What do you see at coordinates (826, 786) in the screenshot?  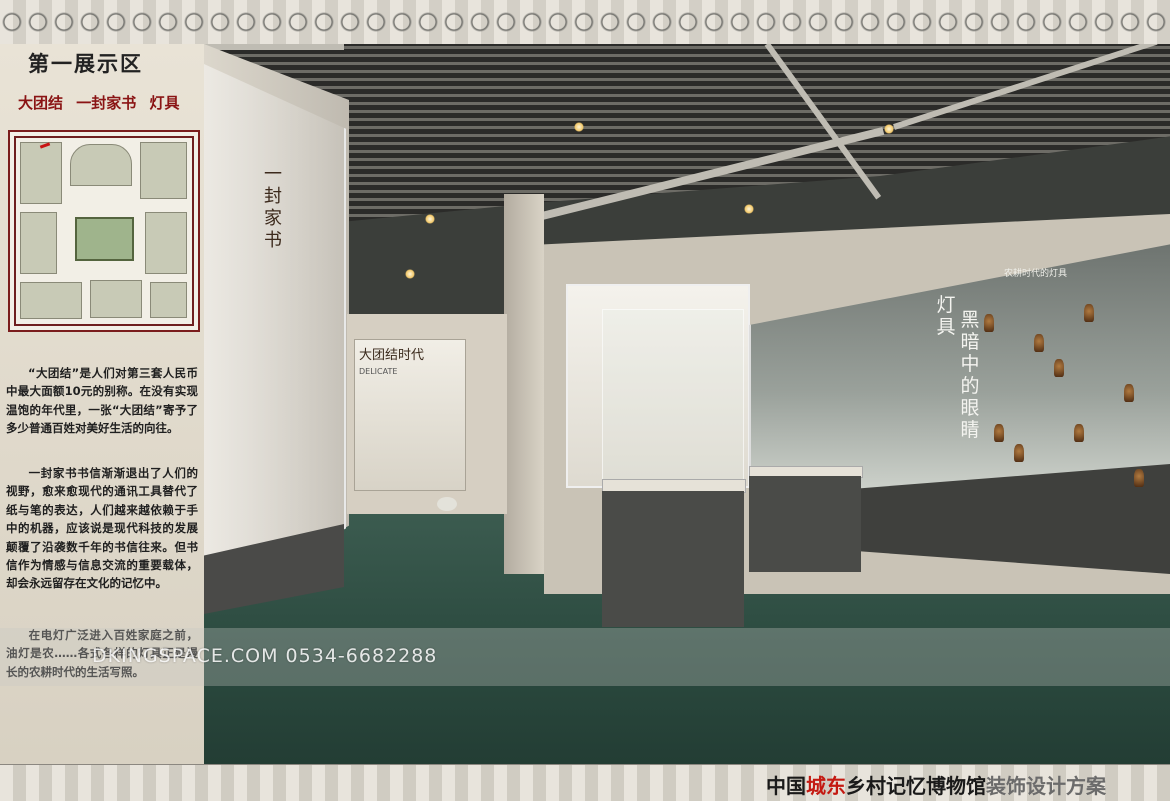 I see `project-title-part: 城东` at bounding box center [826, 786].